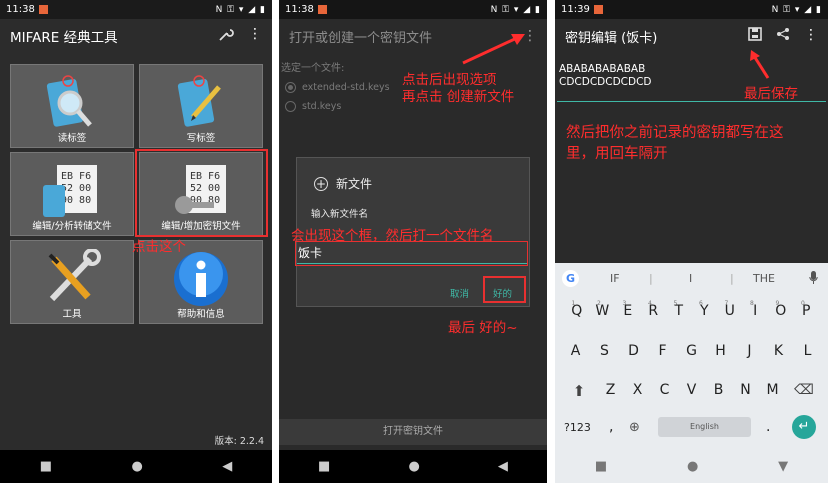 The width and height of the screenshot is (828, 483). I want to click on tile-edit-dump: EB F6 52 00 90 80 编辑/分析转储文件, so click(72, 194).